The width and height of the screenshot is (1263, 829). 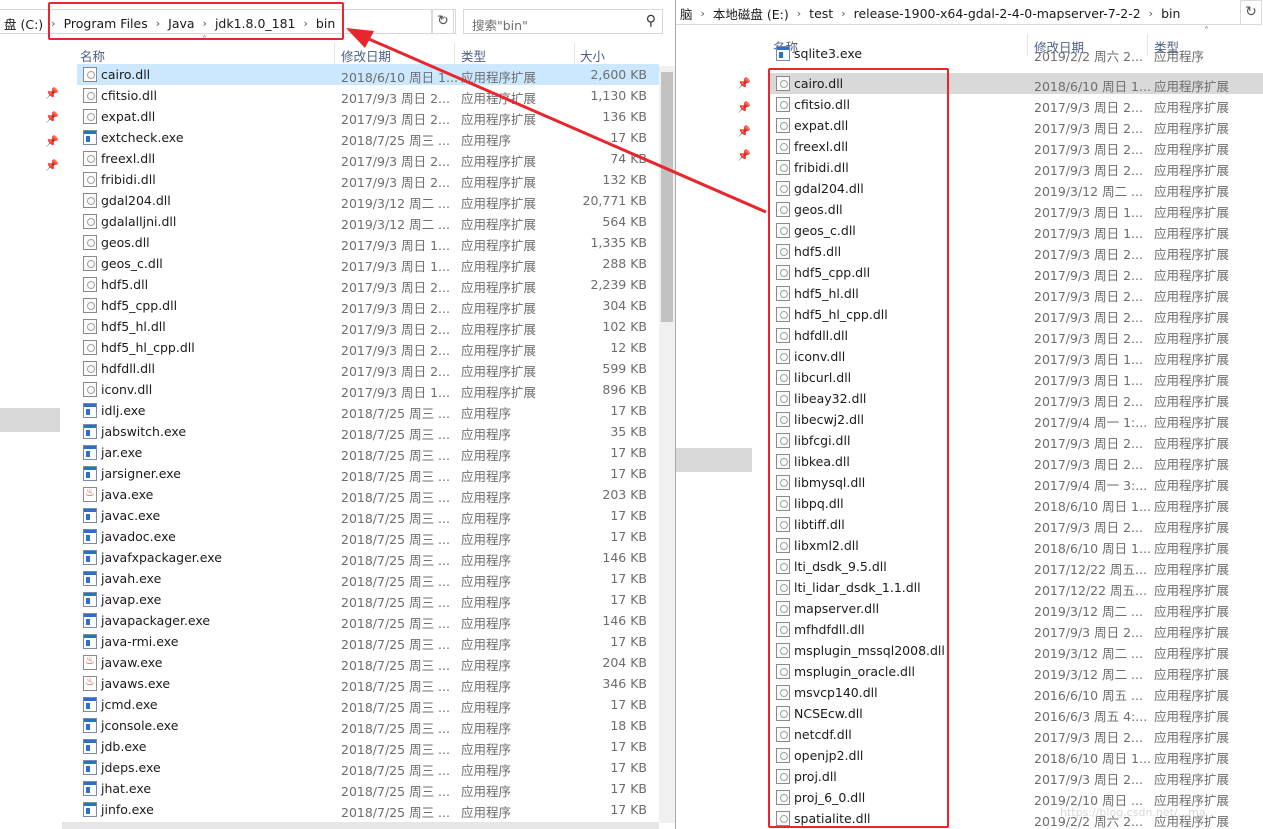 What do you see at coordinates (473, 55) in the screenshot?
I see `column-type: 类型` at bounding box center [473, 55].